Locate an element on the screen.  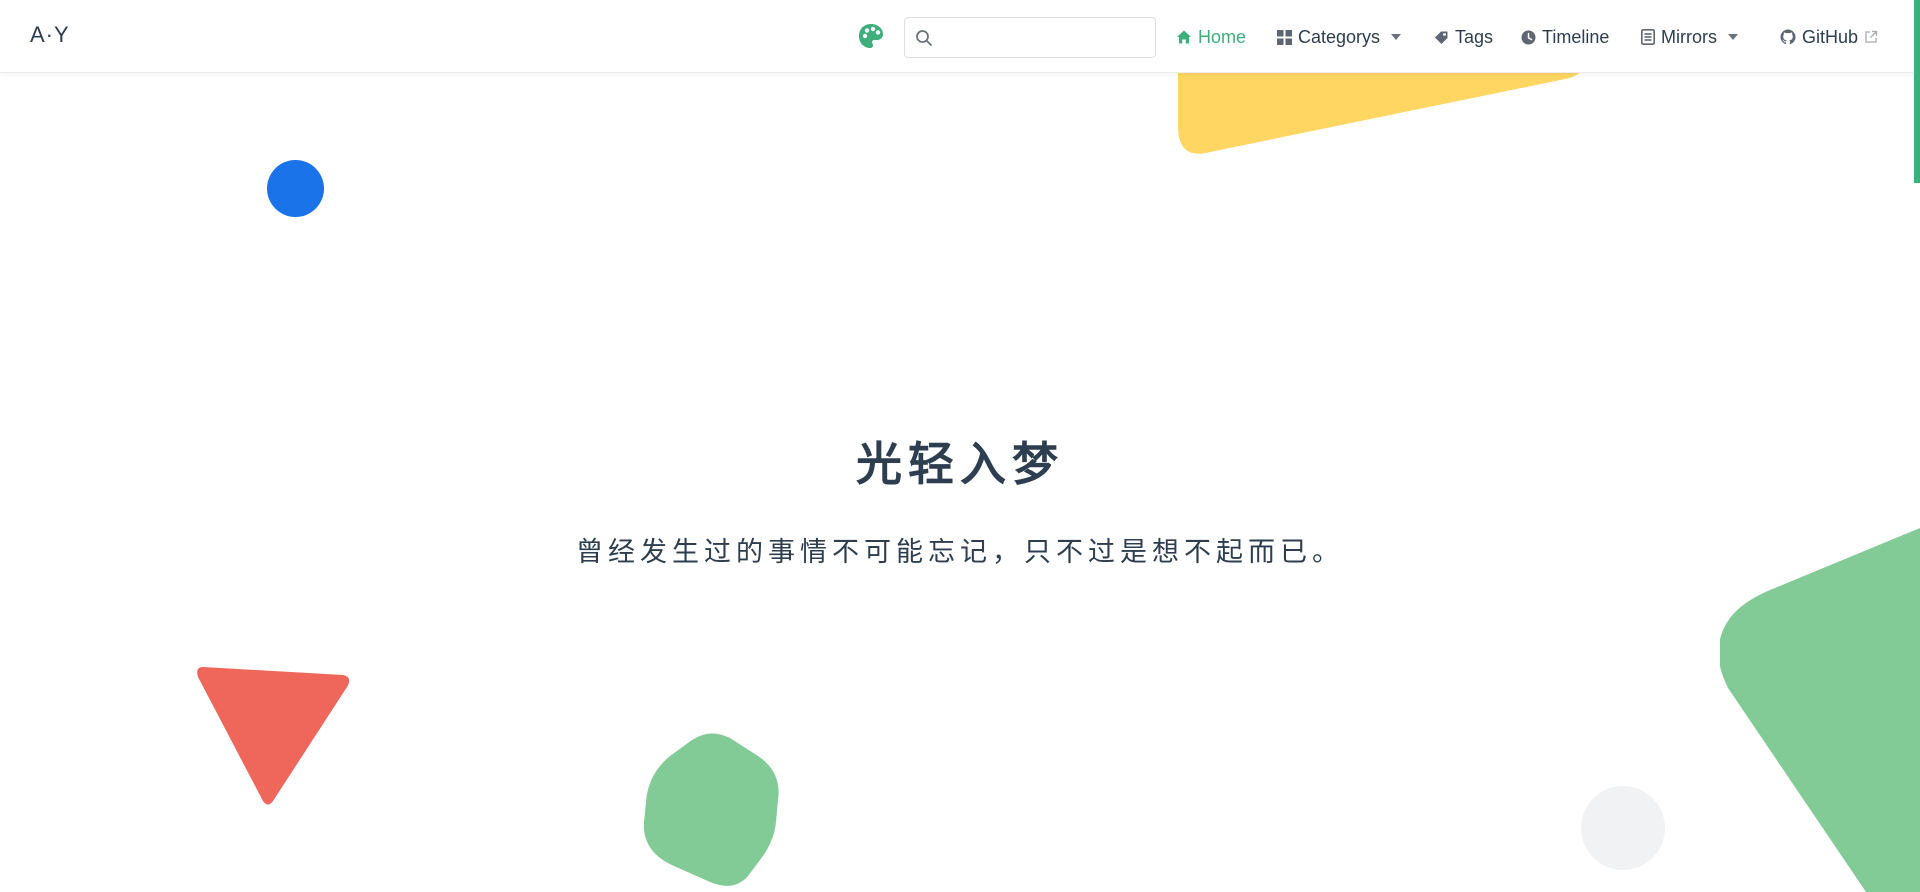
nav-timeline-label: Timeline is located at coordinates (1576, 36).